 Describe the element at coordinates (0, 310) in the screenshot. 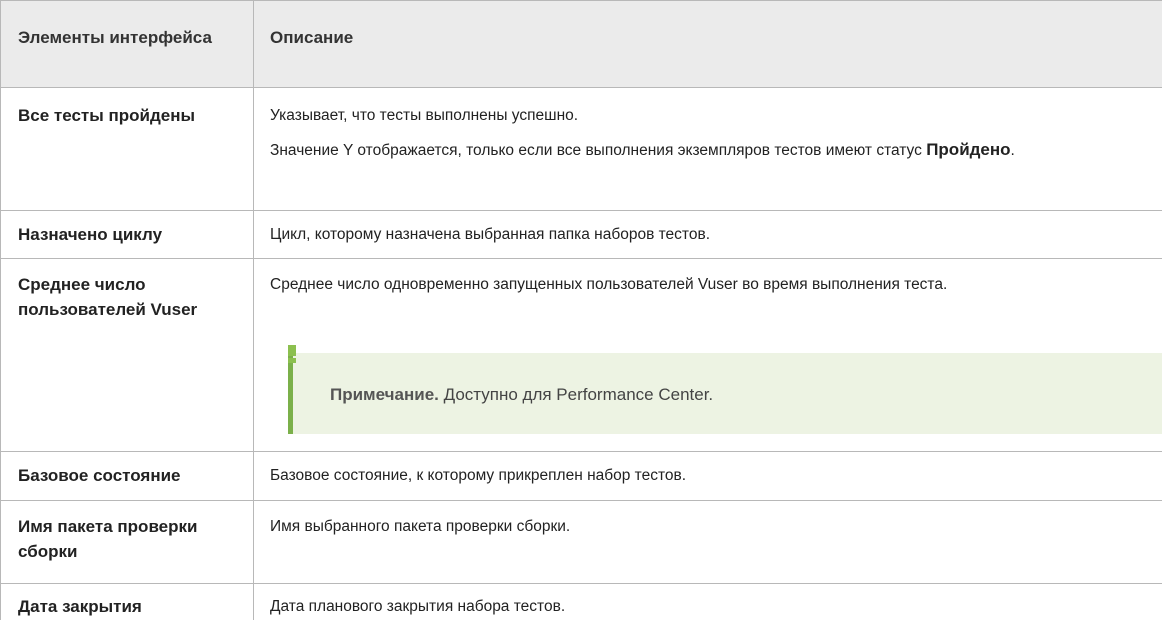

I see `table-border-left` at that location.